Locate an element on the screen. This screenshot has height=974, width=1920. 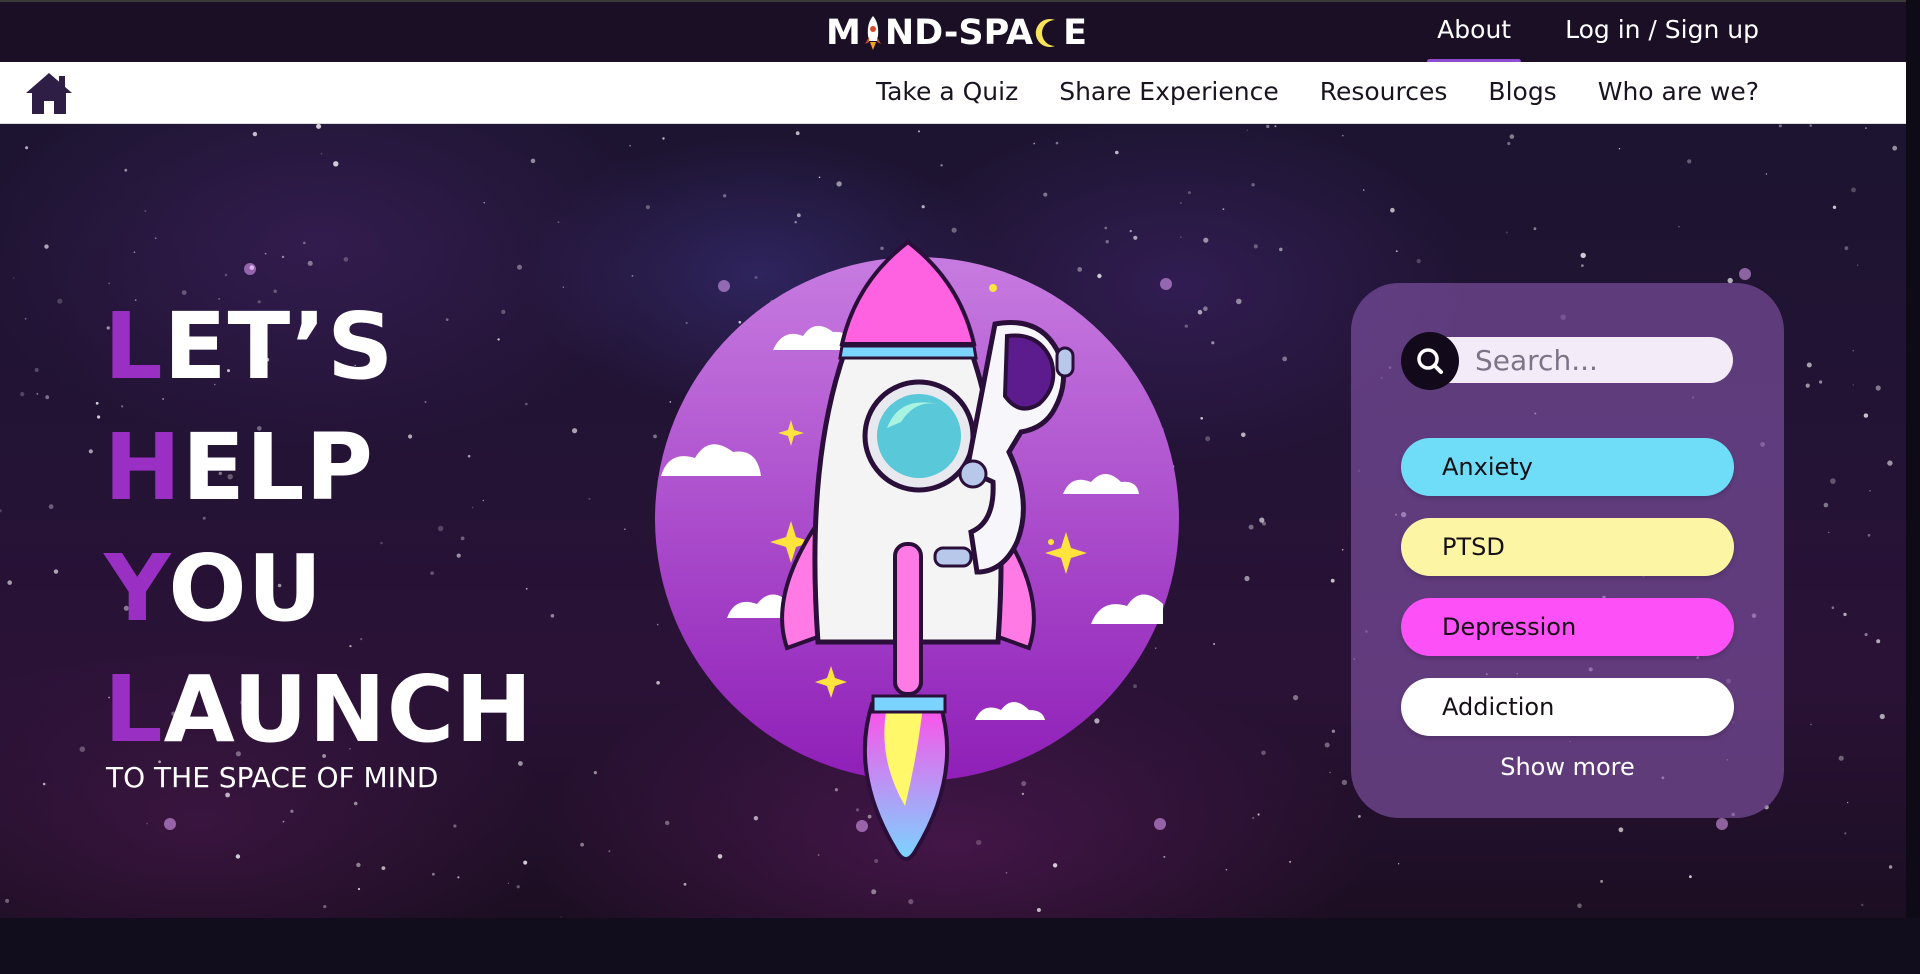
show-more-link: Show more is located at coordinates (1567, 767).